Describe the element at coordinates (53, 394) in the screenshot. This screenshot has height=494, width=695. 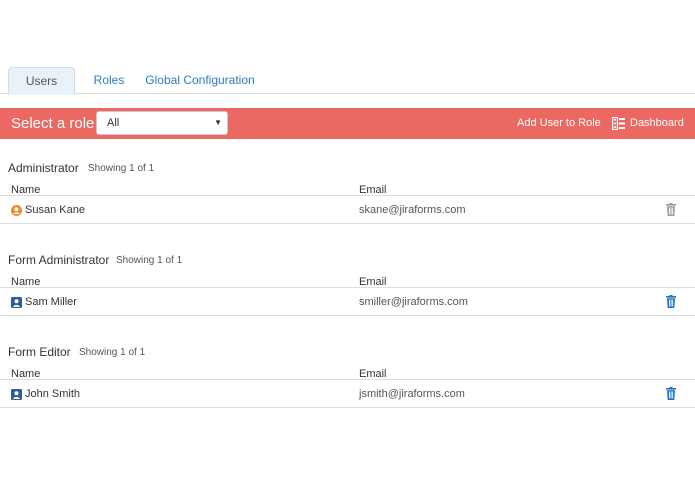
I see `user-name: John Smith` at that location.